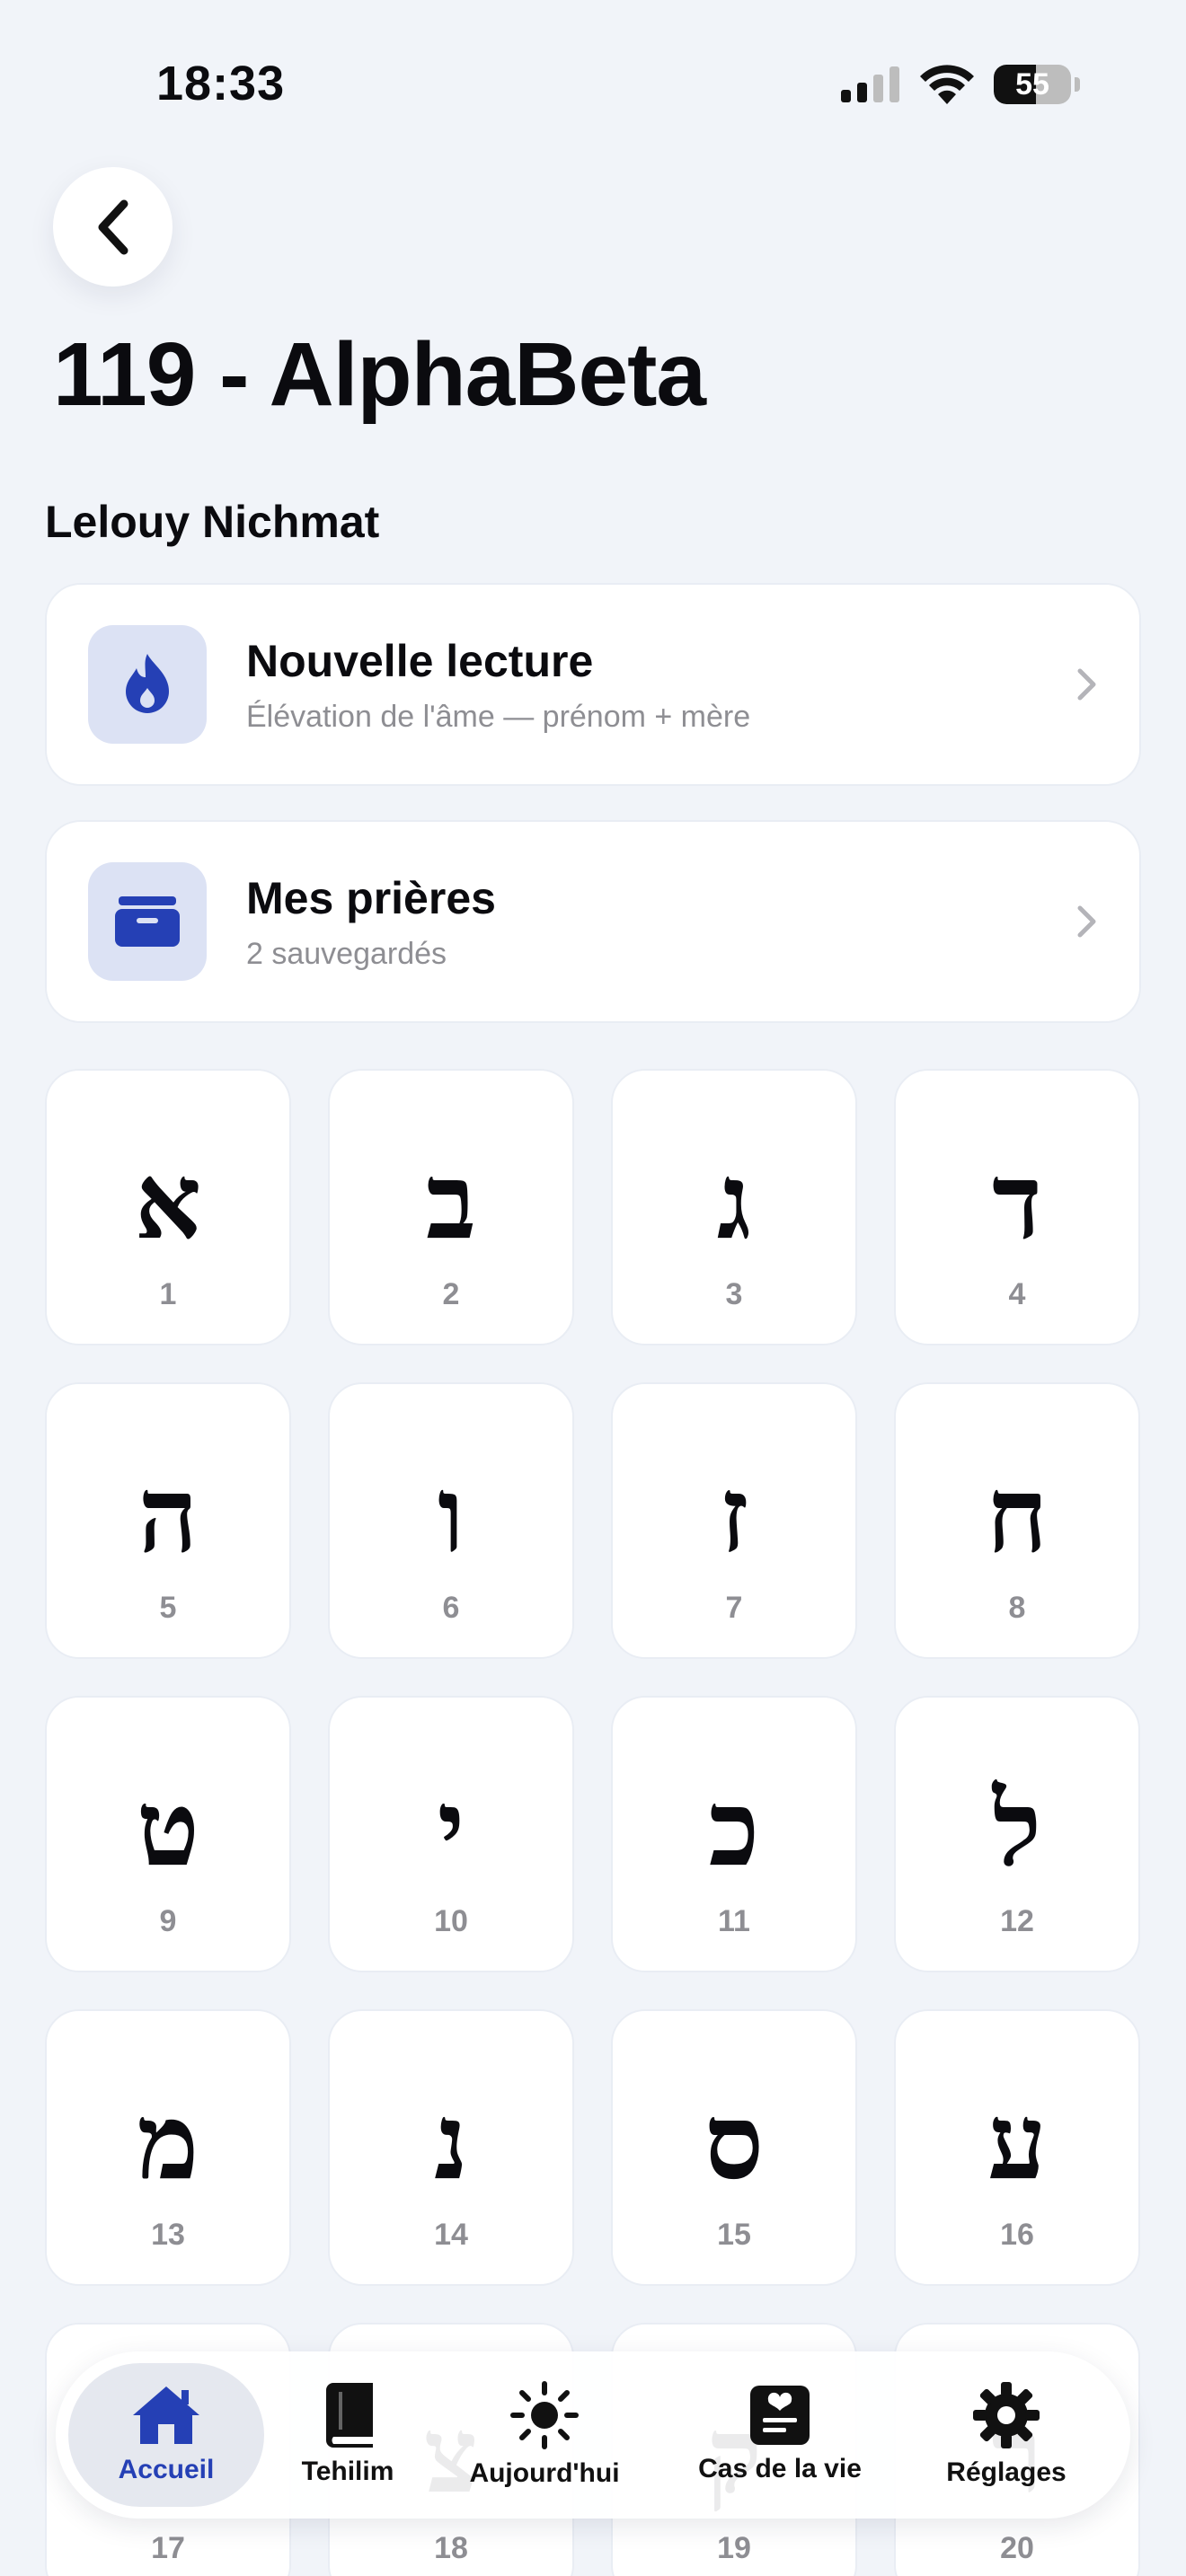 This screenshot has height=2576, width=1186. I want to click on chevron-left-icon, so click(113, 226).